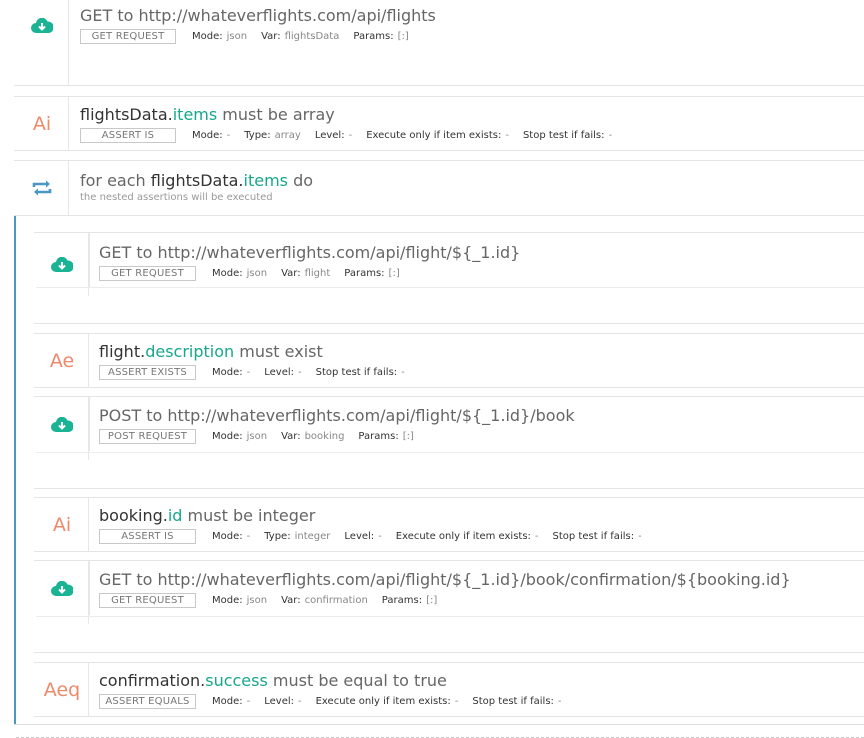 Image resolution: width=864 pixels, height=738 pixels. I want to click on loop-prefix: for each, so click(115, 180).